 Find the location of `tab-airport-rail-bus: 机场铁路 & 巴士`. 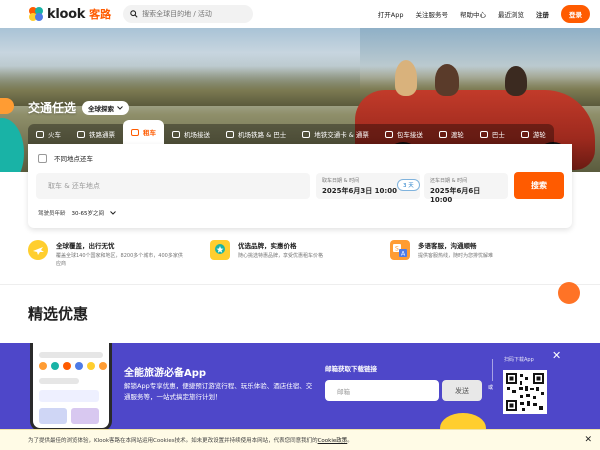

tab-airport-rail-bus: 机场铁路 & 巴士 is located at coordinates (256, 134).